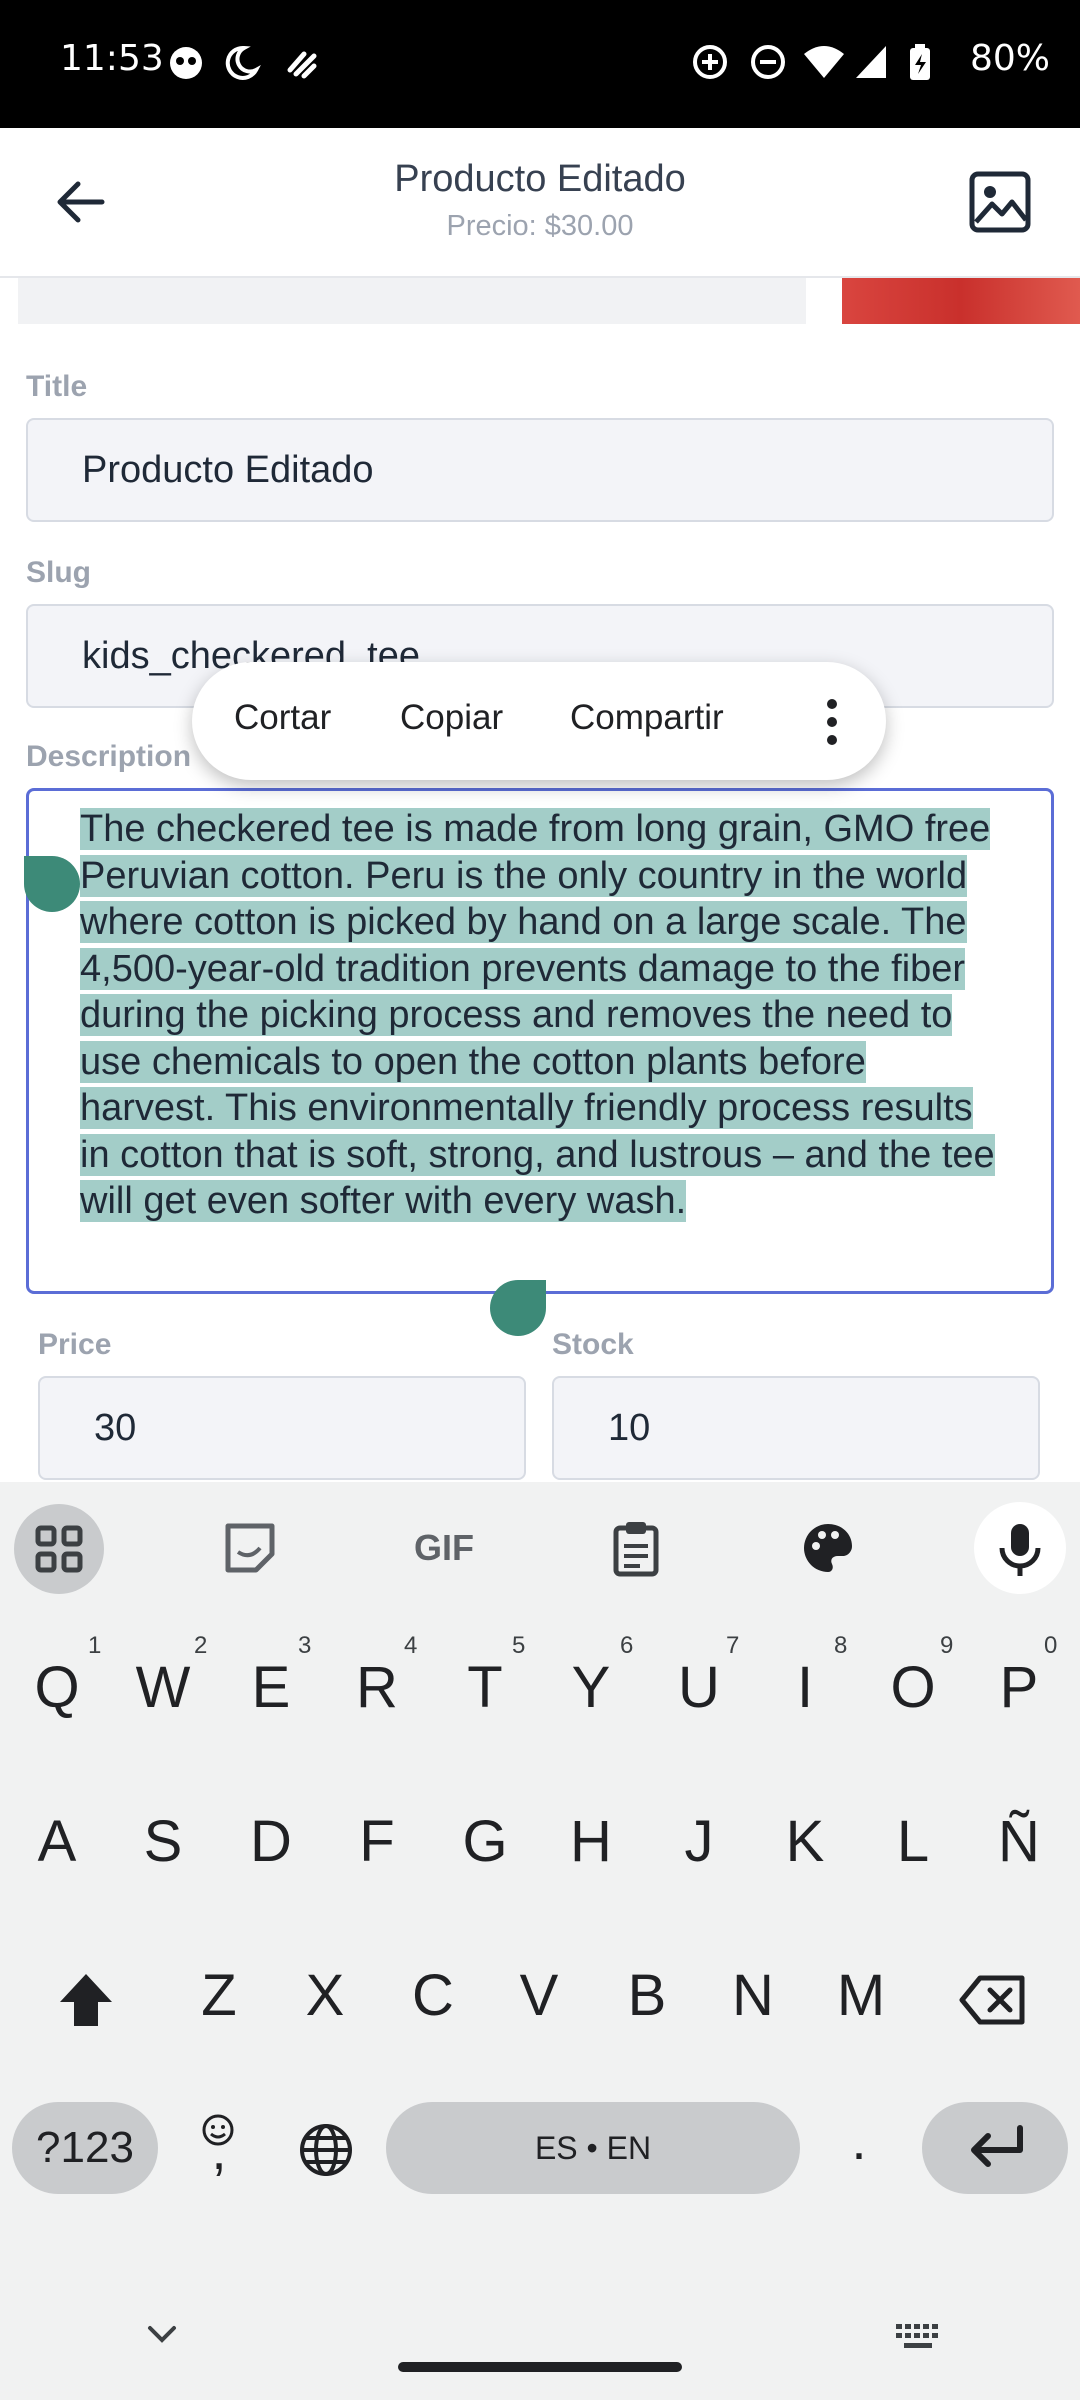 This screenshot has width=1080, height=2400. I want to click on key-hint-2: 2, so click(201, 1645).